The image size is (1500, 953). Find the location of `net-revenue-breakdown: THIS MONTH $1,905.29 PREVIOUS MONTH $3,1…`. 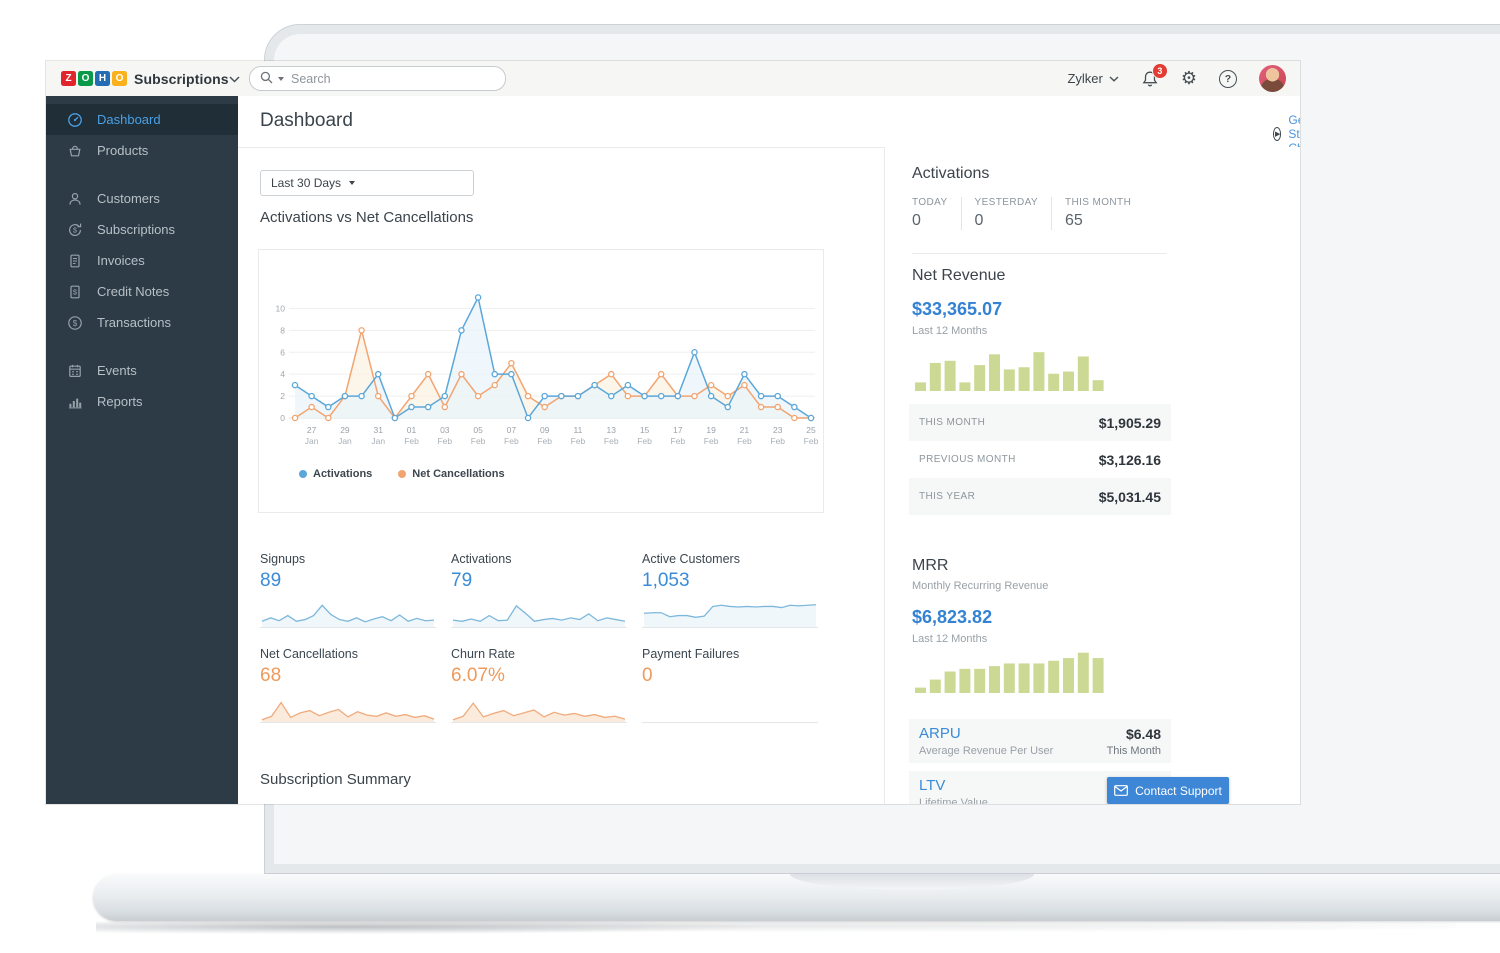

net-revenue-breakdown: THIS MONTH $1,905.29 PREVIOUS MONTH $3,1… is located at coordinates (1040, 459).